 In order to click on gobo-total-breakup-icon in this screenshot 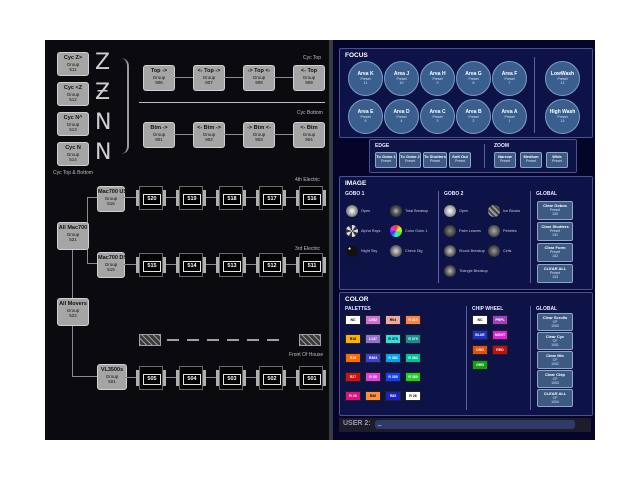, I will do `click(396, 211)`.